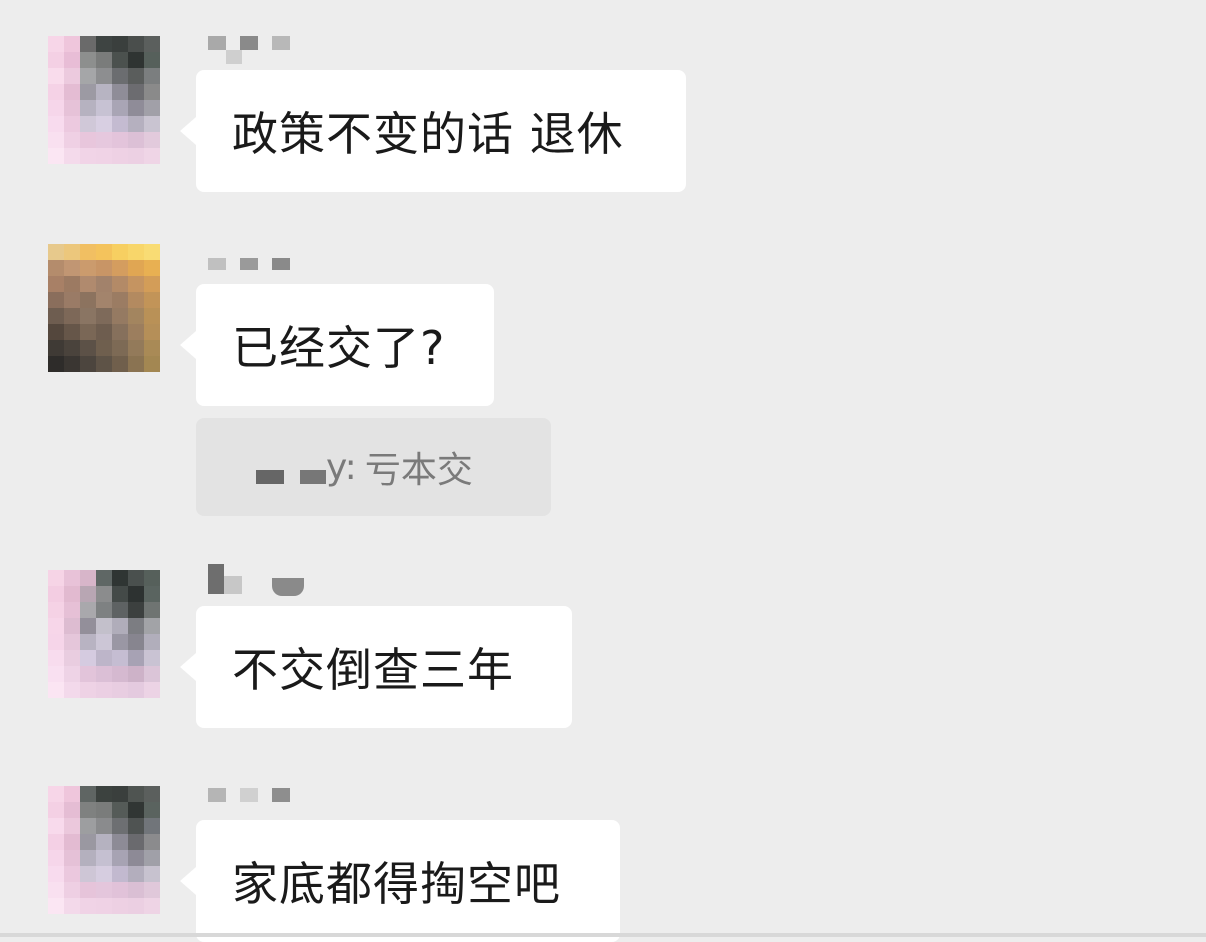 This screenshot has width=1206, height=942. I want to click on quoted-name-mosaic, so click(291, 478).